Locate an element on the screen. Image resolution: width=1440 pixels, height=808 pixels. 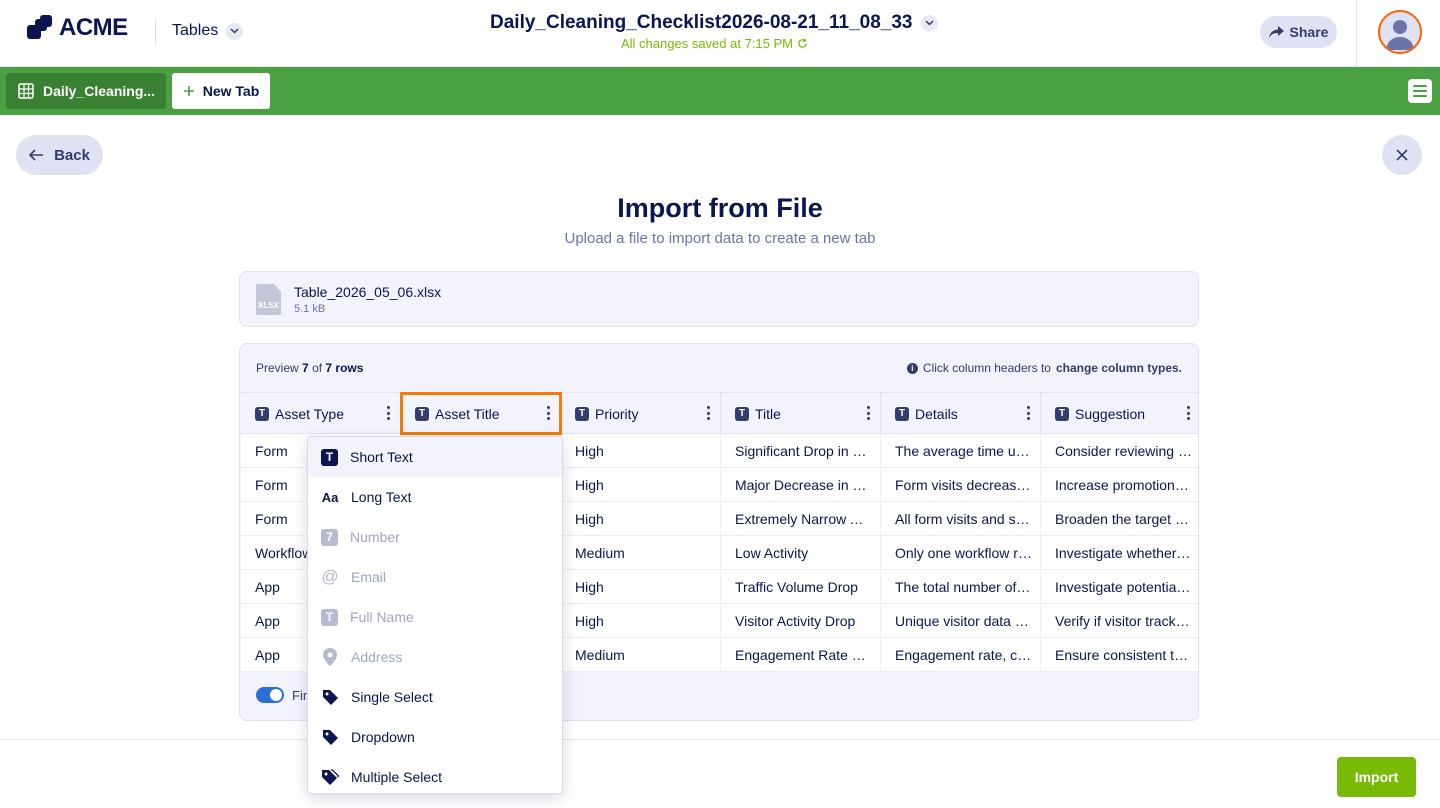
table-cell-text: Engagement Rate Decline is located at coordinates (803, 654).